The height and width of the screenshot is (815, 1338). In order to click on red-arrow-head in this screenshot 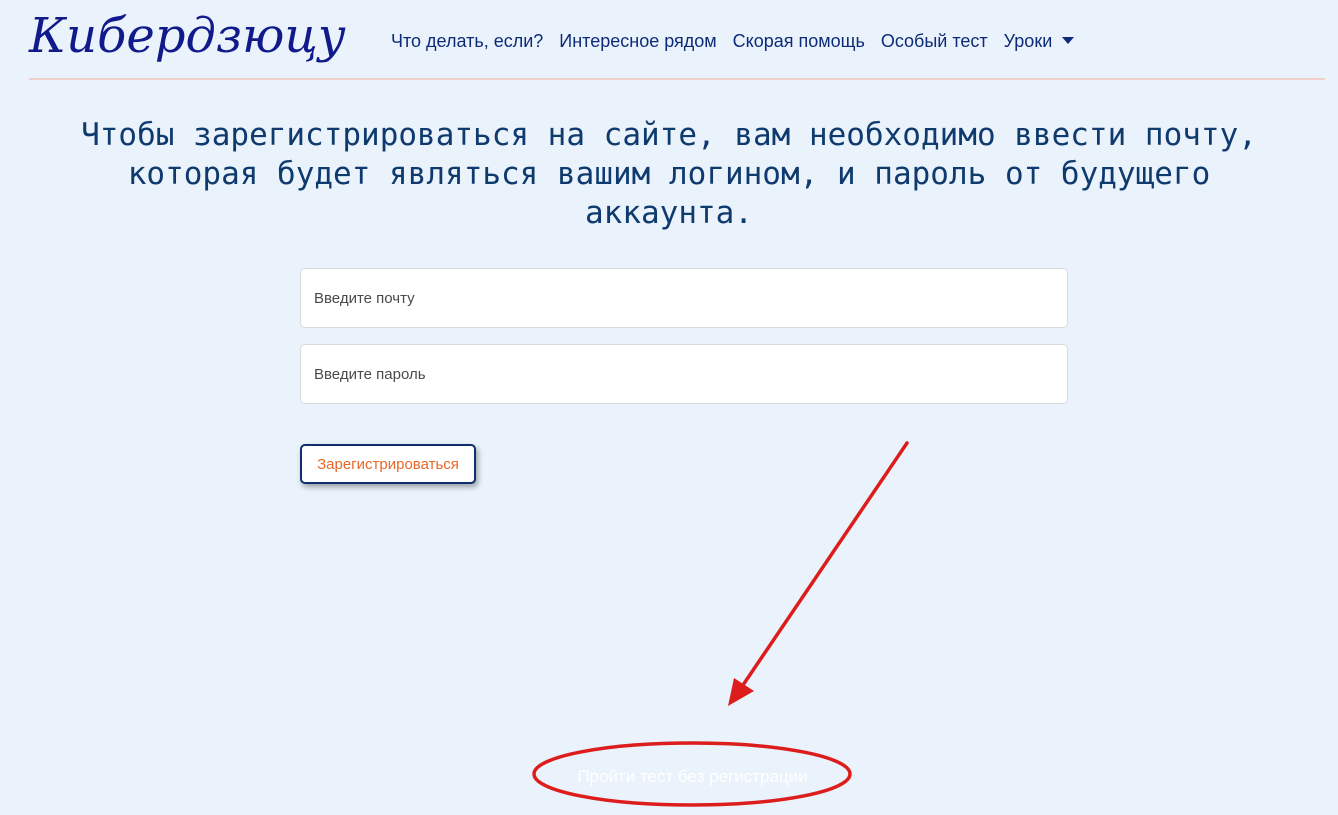, I will do `click(741, 692)`.